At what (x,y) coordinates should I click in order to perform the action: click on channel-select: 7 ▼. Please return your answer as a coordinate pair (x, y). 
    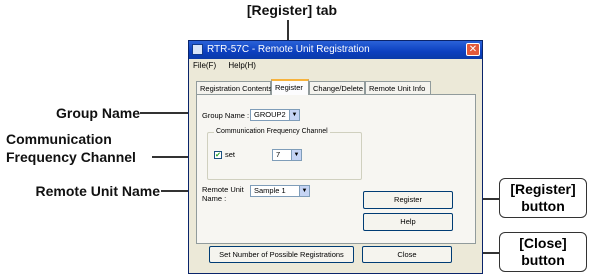
    Looking at the image, I should click on (287, 155).